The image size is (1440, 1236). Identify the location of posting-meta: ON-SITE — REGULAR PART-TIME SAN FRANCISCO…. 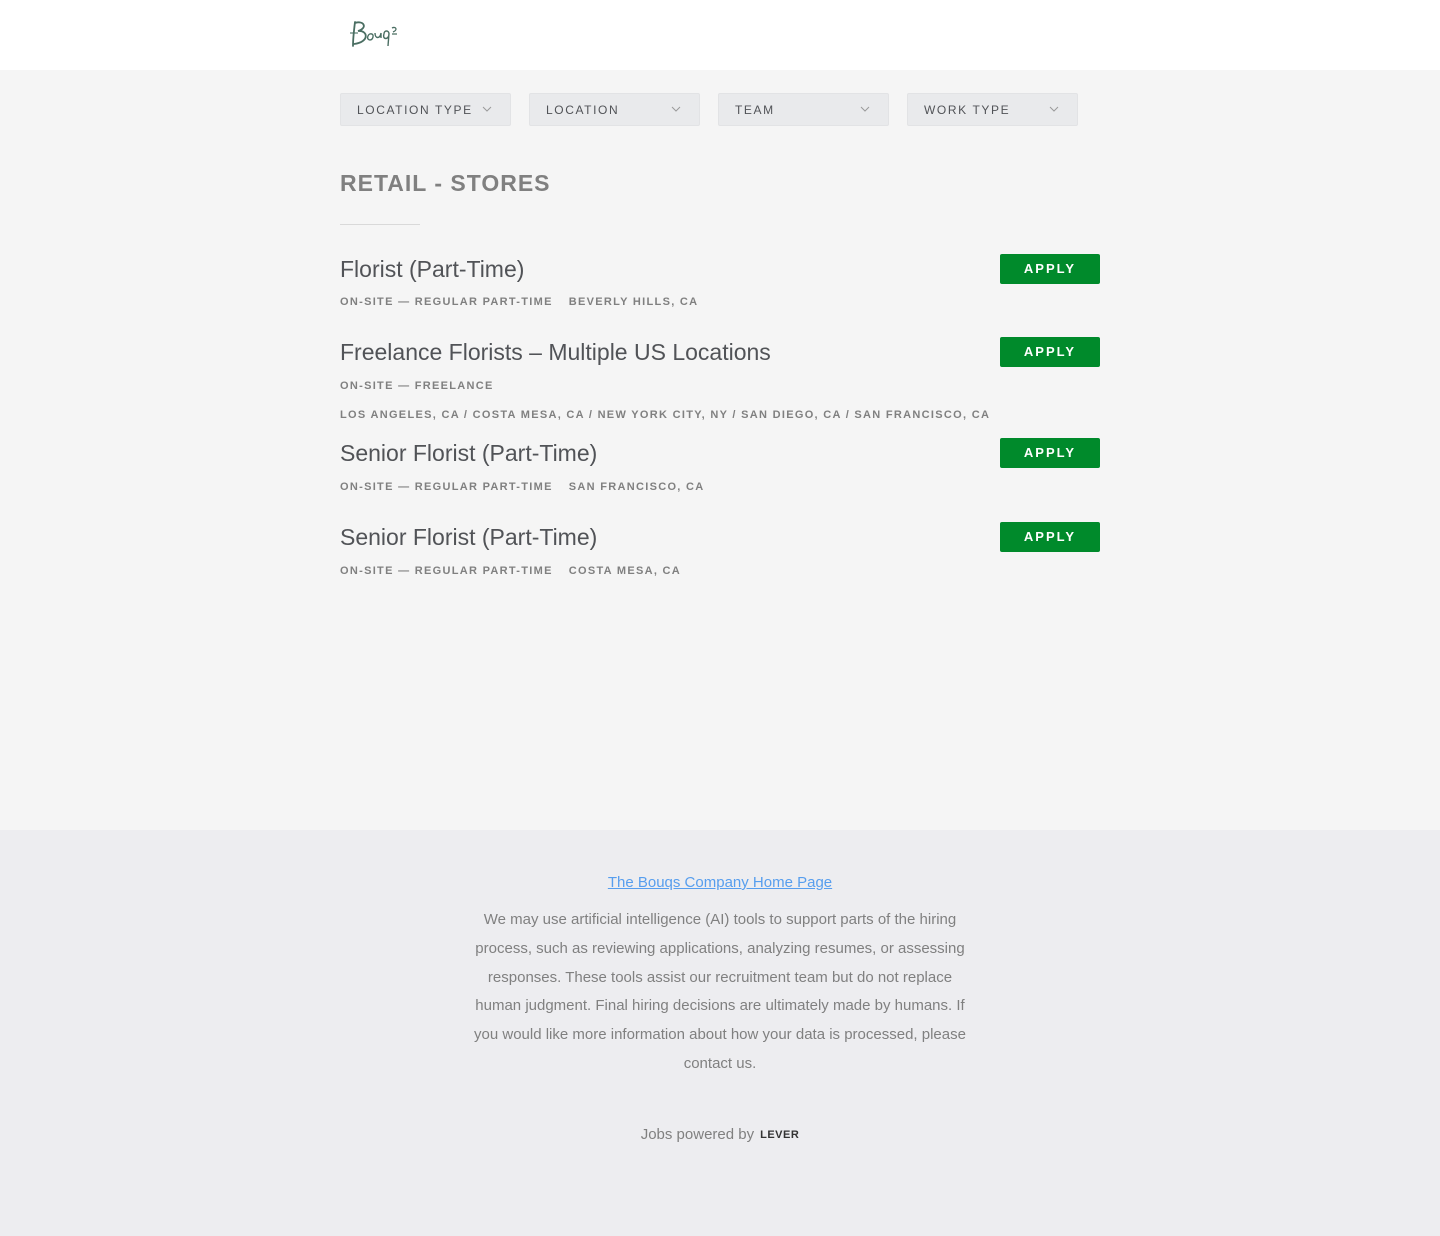
(522, 487).